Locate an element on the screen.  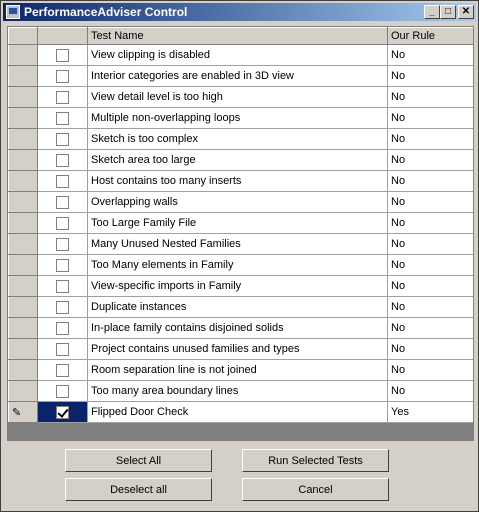
test-name-cell: Flipped Door Check is located at coordinates (237, 412).